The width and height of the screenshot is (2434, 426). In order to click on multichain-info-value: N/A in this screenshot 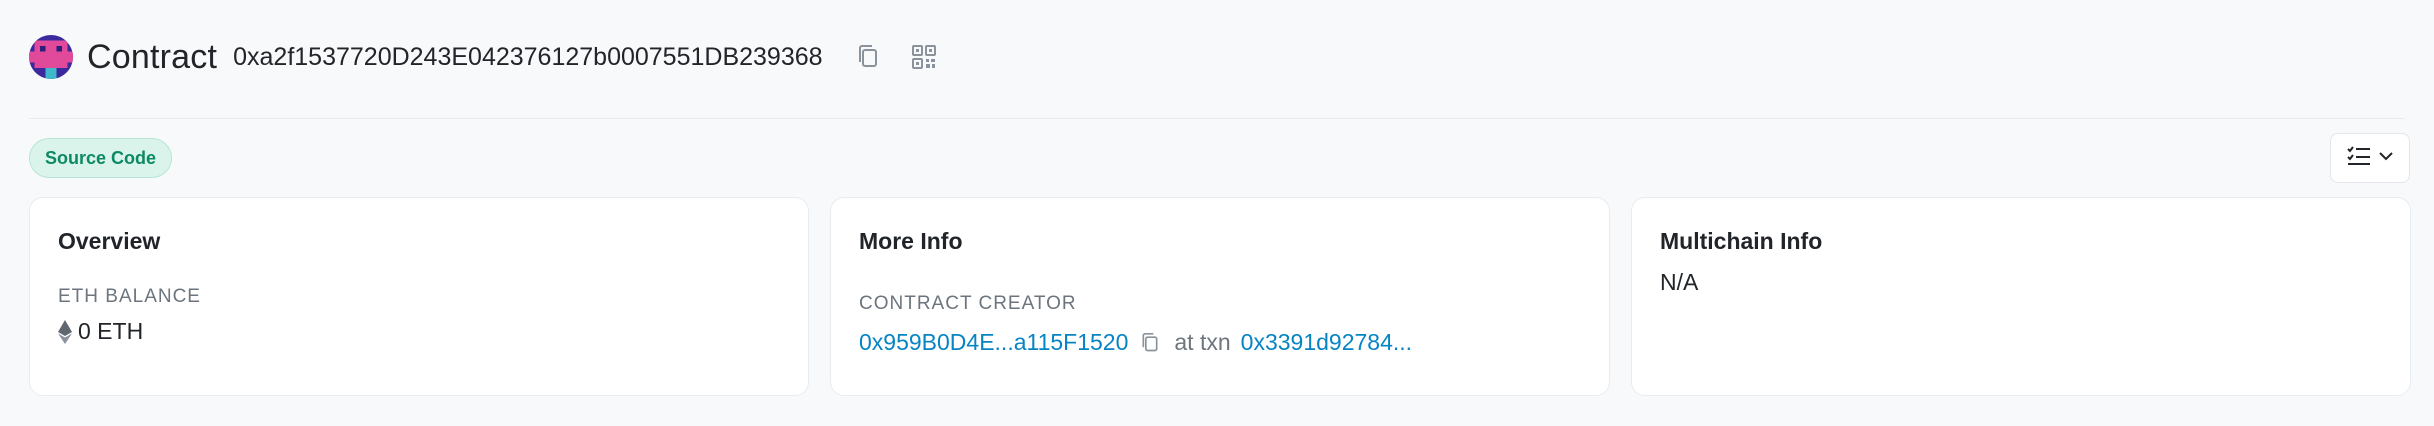, I will do `click(1679, 282)`.